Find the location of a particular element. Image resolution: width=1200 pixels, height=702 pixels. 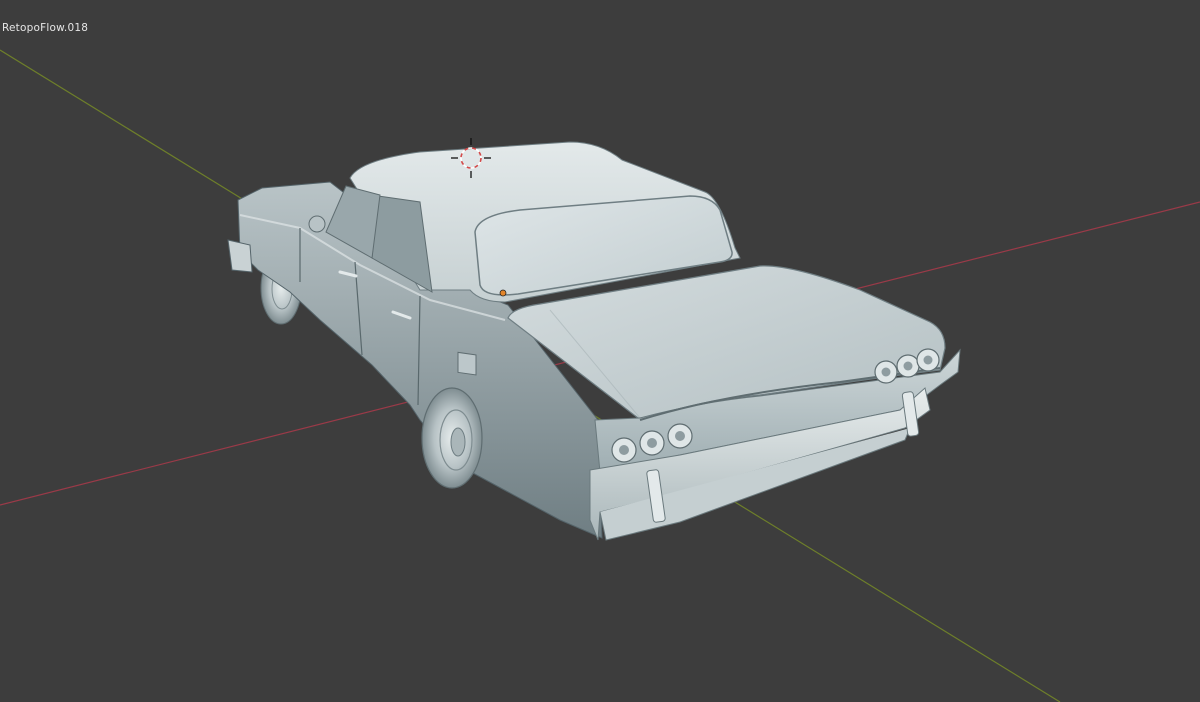

fuel-door is located at coordinates (467, 363).